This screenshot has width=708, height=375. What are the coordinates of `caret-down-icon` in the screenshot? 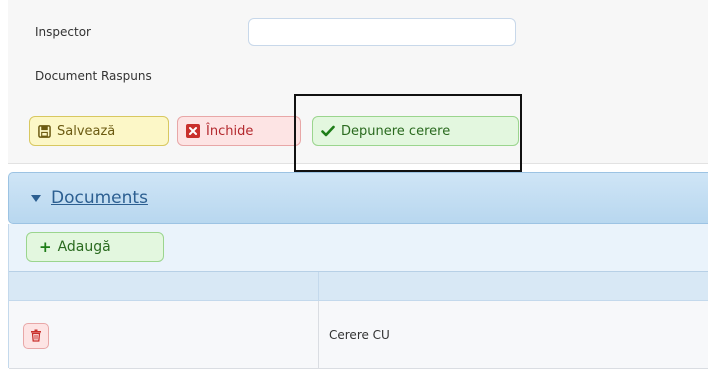 It's located at (36, 198).